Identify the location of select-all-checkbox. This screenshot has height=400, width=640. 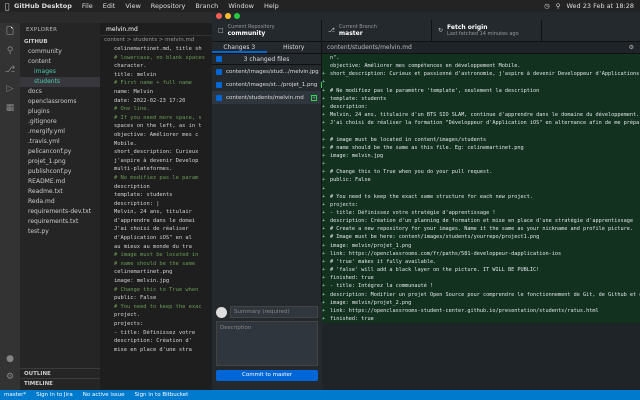
(219, 59).